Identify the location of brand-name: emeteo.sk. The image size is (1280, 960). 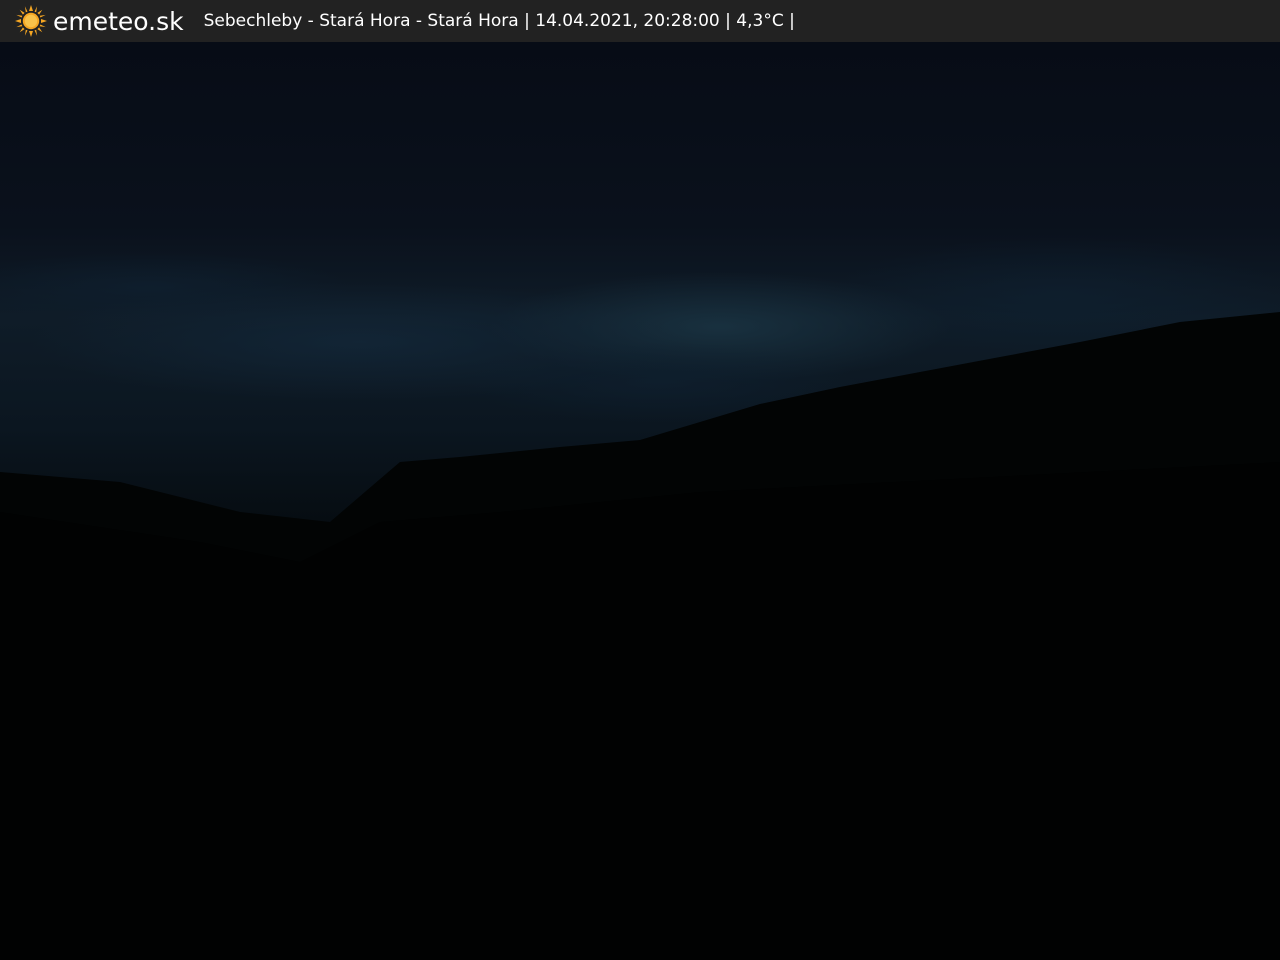
(118, 21).